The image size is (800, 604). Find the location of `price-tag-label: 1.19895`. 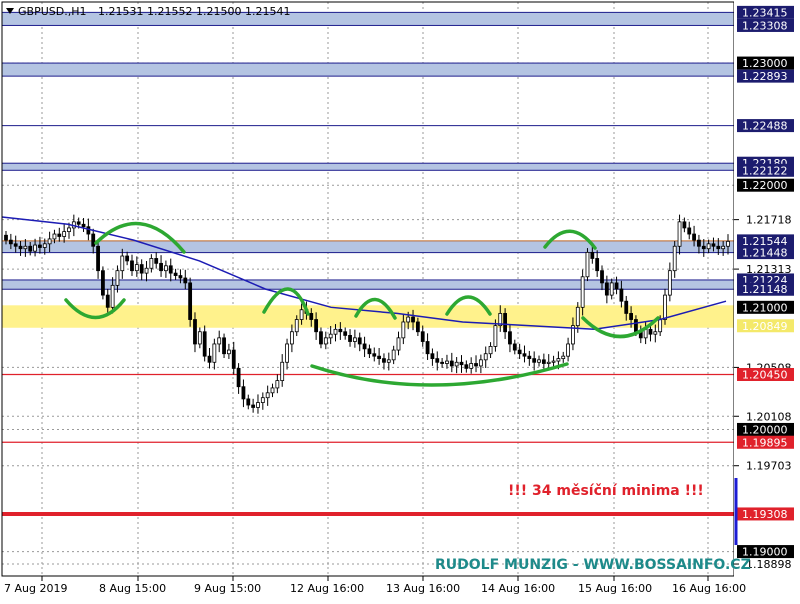

price-tag-label: 1.19895 is located at coordinates (765, 442).